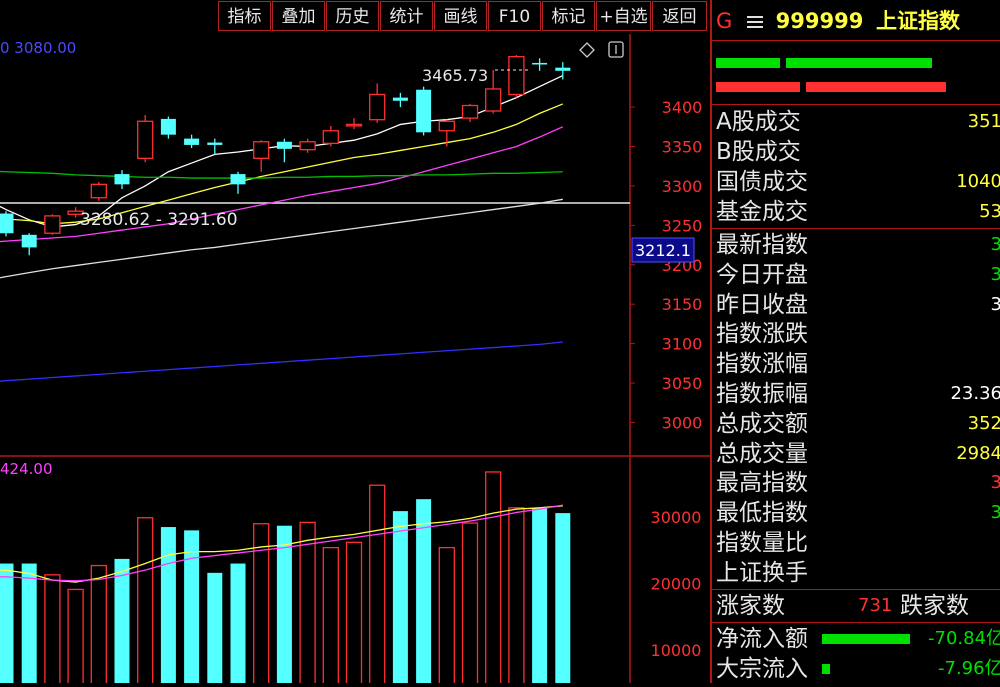 Image resolution: width=1000 pixels, height=687 pixels. I want to click on current-price-text: 3212.1, so click(663, 250).